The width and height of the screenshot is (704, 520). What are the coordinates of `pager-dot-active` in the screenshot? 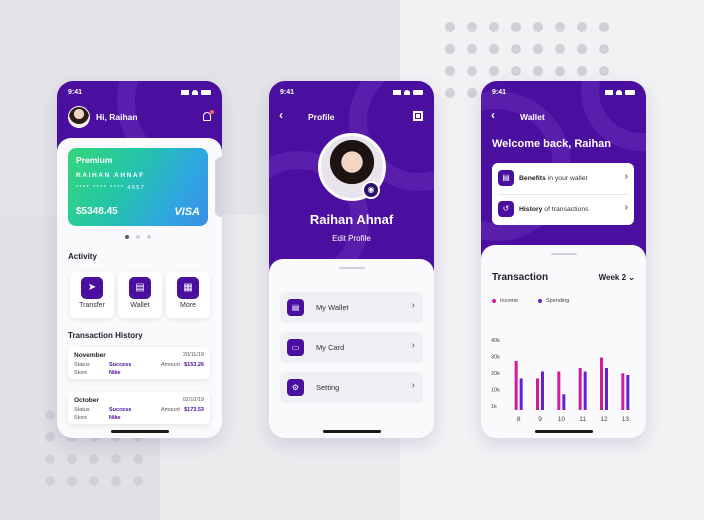 It's located at (127, 237).